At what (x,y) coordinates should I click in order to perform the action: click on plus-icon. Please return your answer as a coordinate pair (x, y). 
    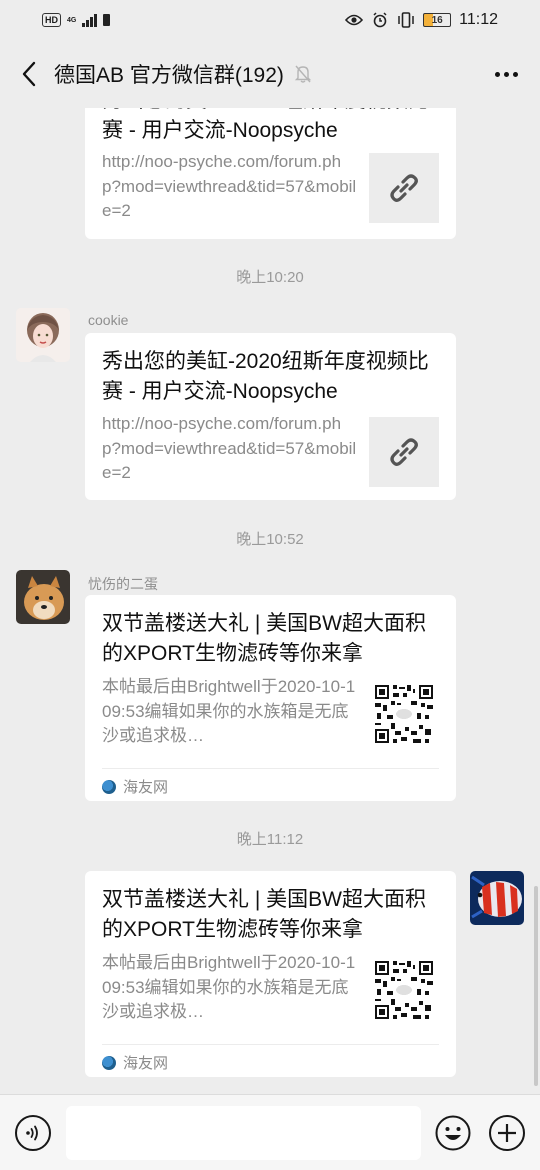
    Looking at the image, I should click on (507, 1133).